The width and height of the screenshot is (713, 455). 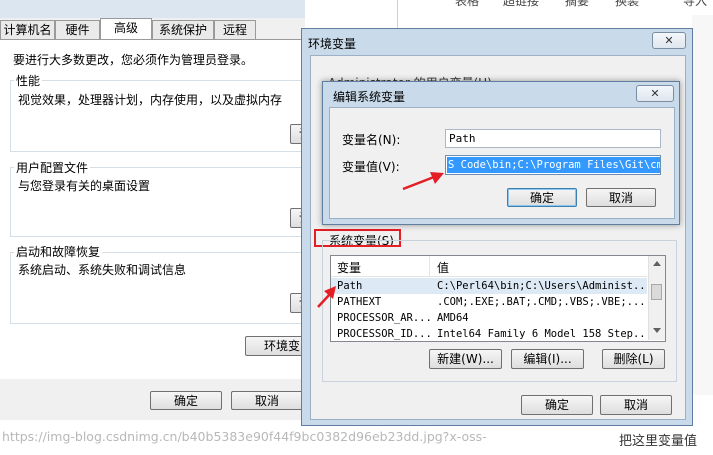 I want to click on arrow-to-value-field, so click(x=423, y=181).